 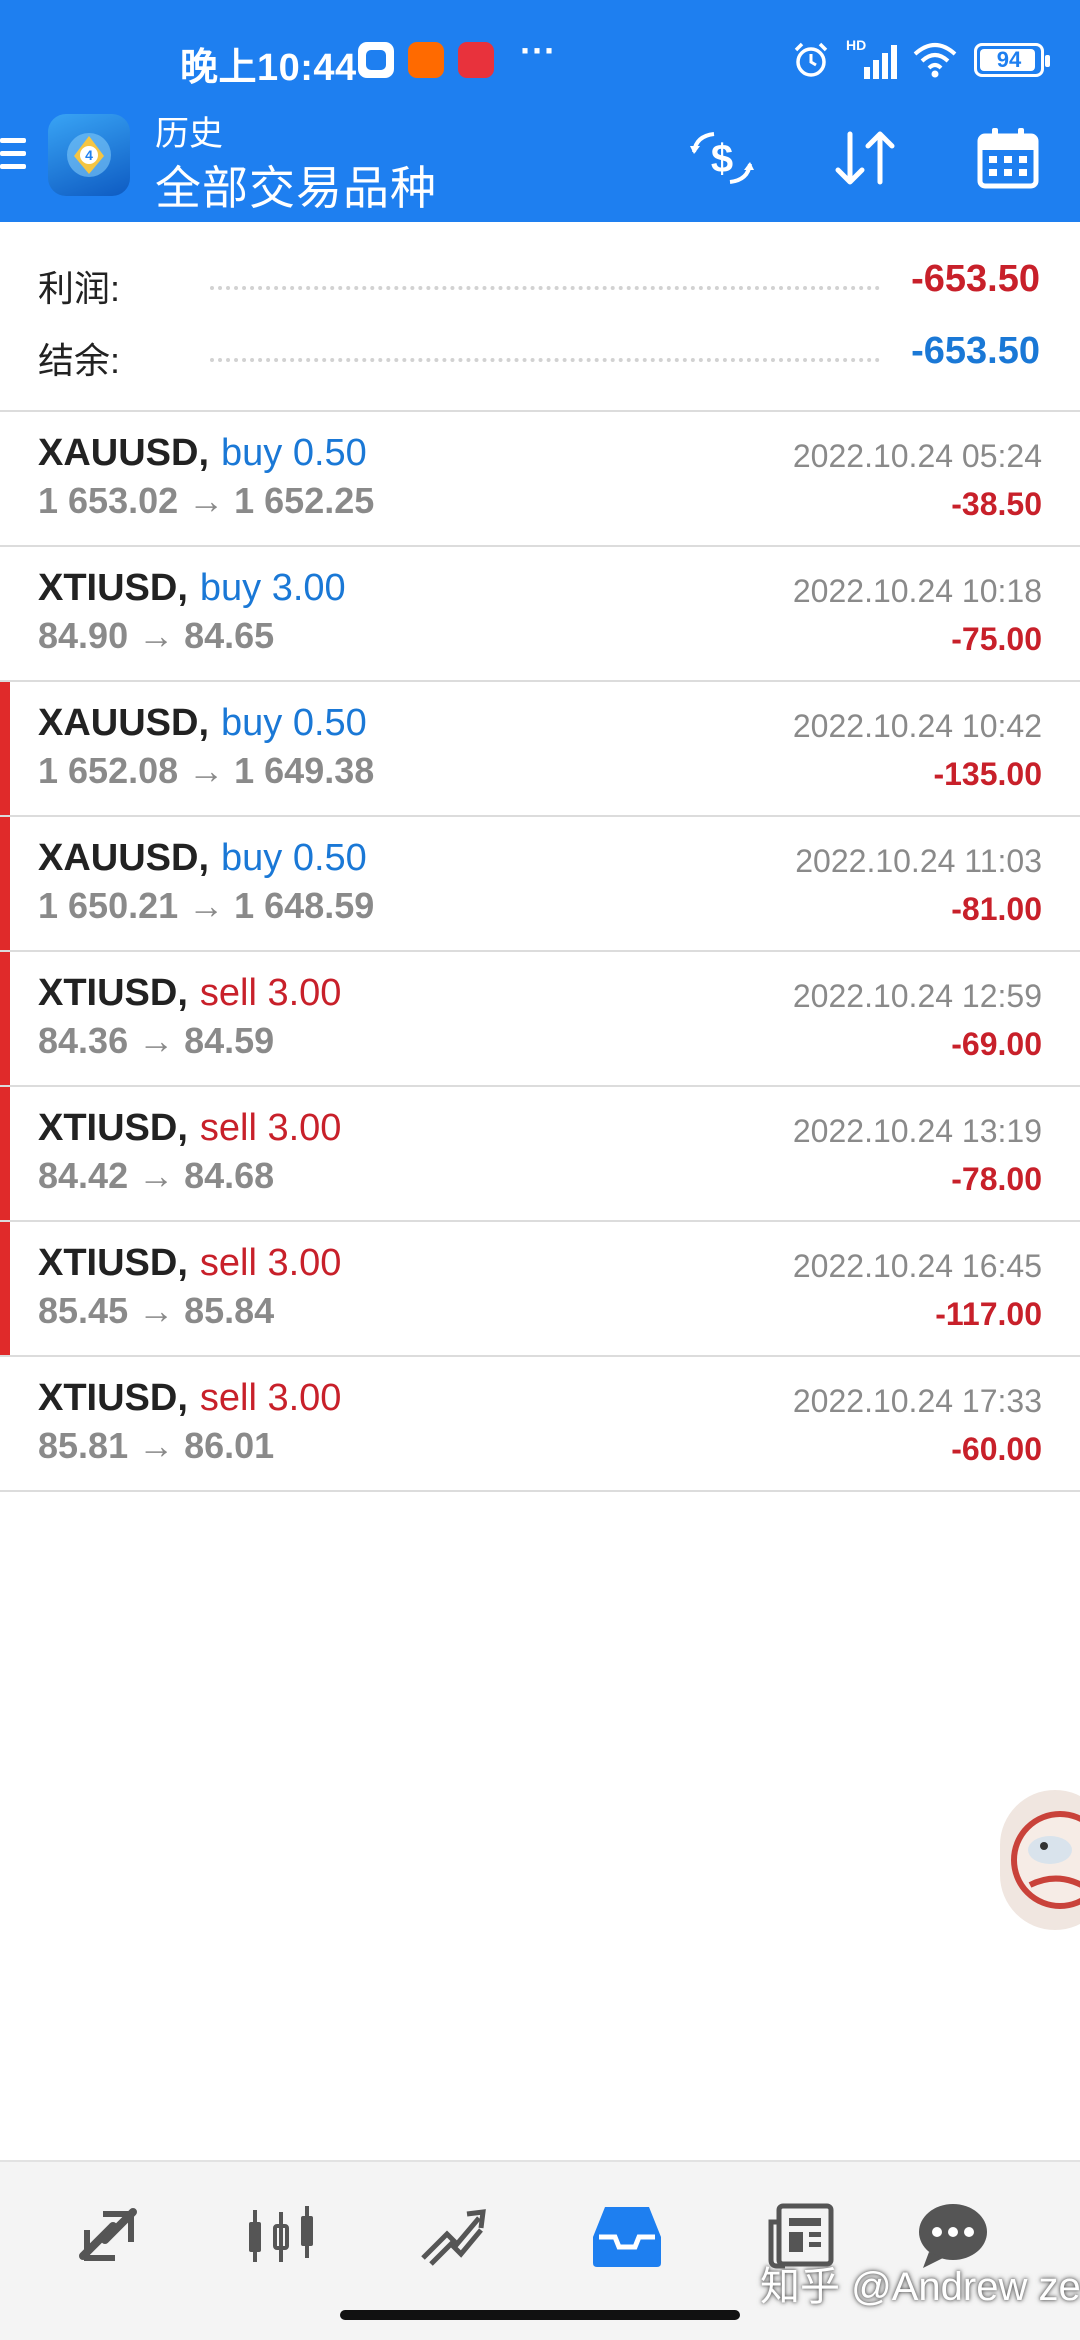 I want to click on profit-row: 利润: -653.50, so click(x=540, y=281).